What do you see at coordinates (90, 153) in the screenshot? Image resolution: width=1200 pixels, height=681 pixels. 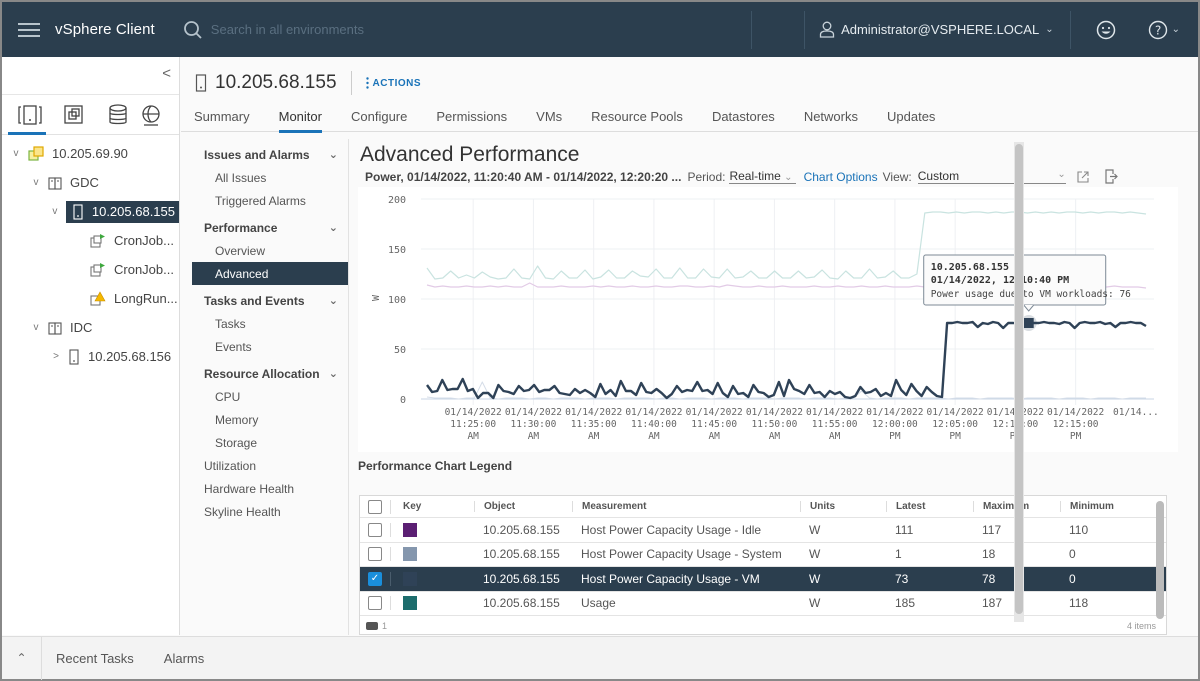 I see `tree-node-vcenter: v 10.205.69.90` at bounding box center [90, 153].